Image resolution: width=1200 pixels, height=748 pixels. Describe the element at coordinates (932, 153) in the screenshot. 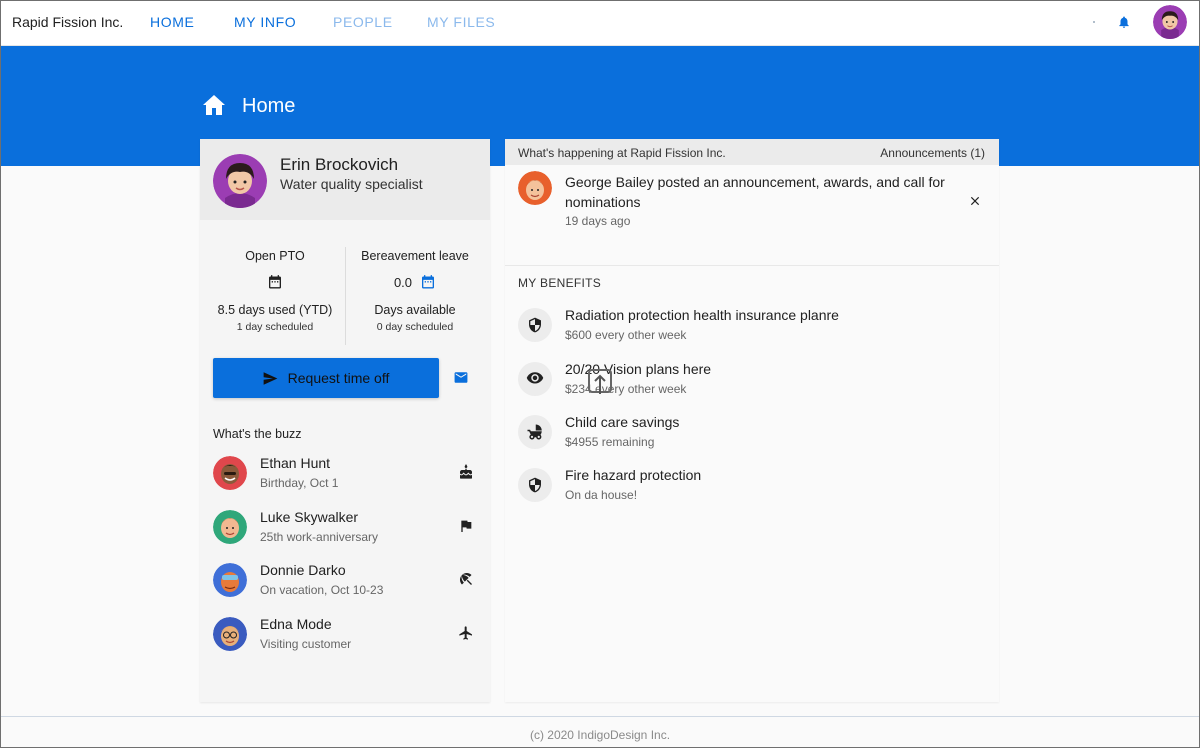

I see `announcements-link: Announcements (1)` at that location.